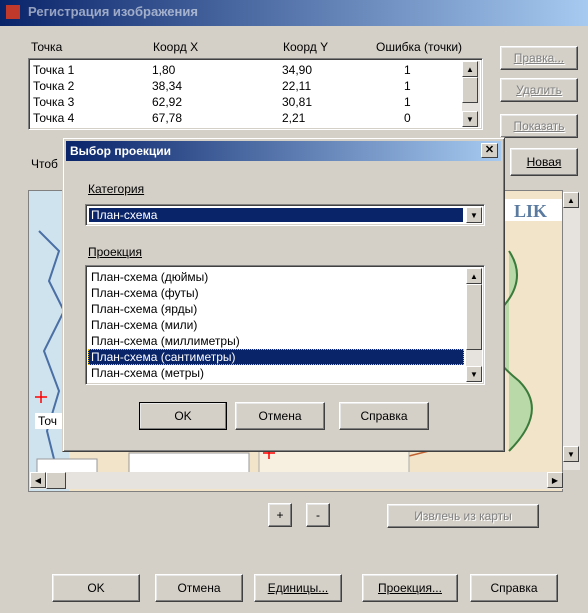  What do you see at coordinates (419, 47) in the screenshot?
I see `col-header-error: Ошибка (точки)` at bounding box center [419, 47].